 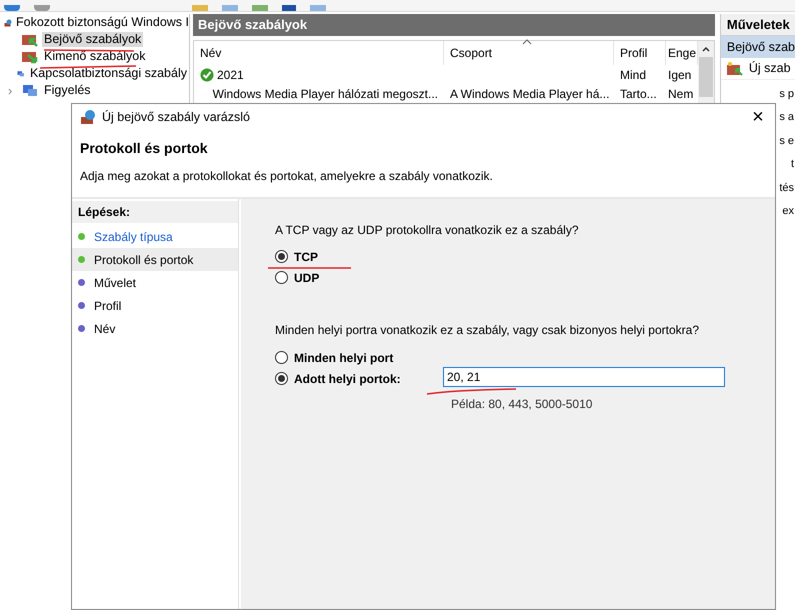 I want to click on table-cell-text: Igen, so click(x=680, y=75).